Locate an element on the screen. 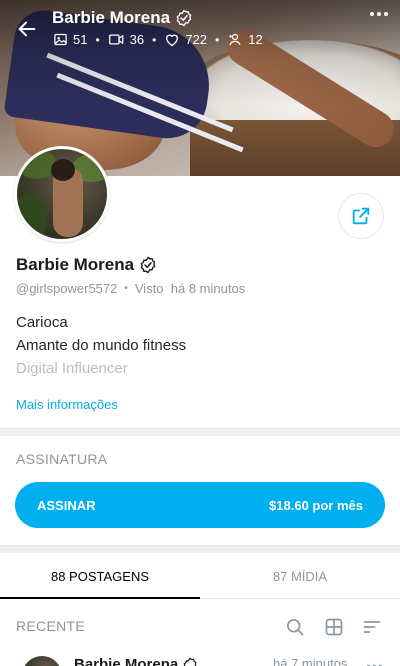  header-title: Barbie Morena is located at coordinates (111, 17).